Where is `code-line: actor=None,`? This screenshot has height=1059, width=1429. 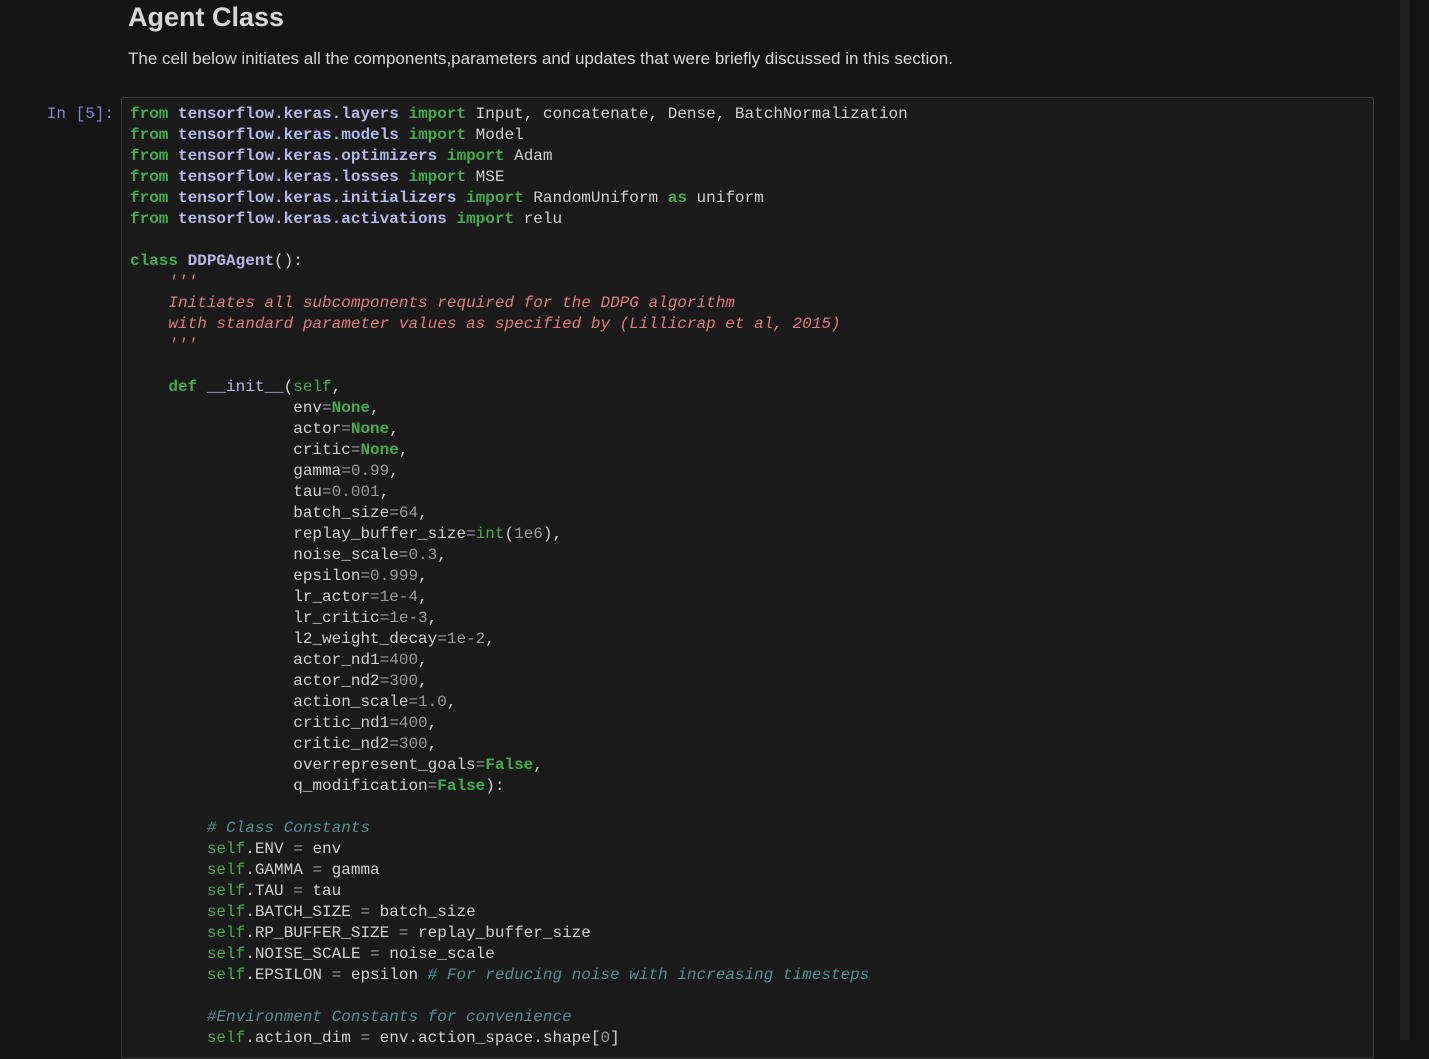
code-line: actor=None, is located at coordinates (519, 429).